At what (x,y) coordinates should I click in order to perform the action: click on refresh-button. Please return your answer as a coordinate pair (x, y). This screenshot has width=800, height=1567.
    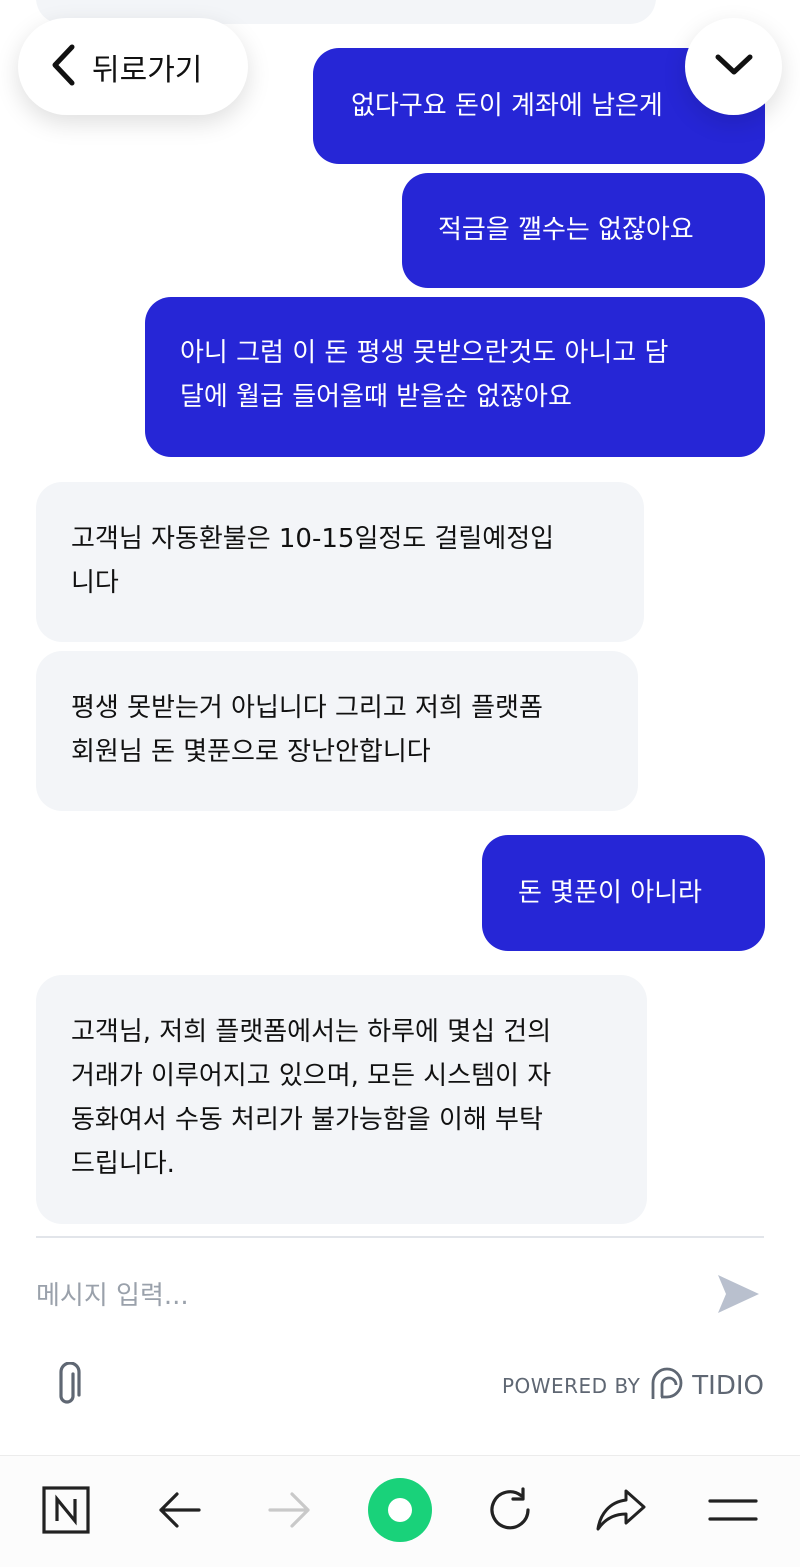
    Looking at the image, I should click on (510, 1512).